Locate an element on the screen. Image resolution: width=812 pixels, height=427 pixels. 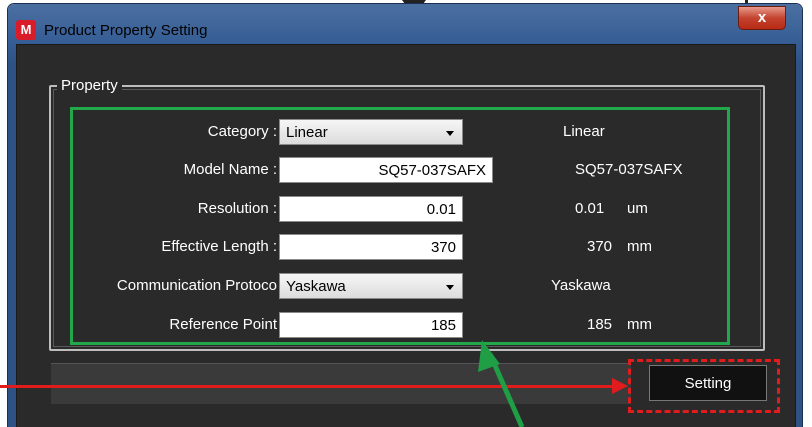
green-arrow-annotation is located at coordinates (501, 383).